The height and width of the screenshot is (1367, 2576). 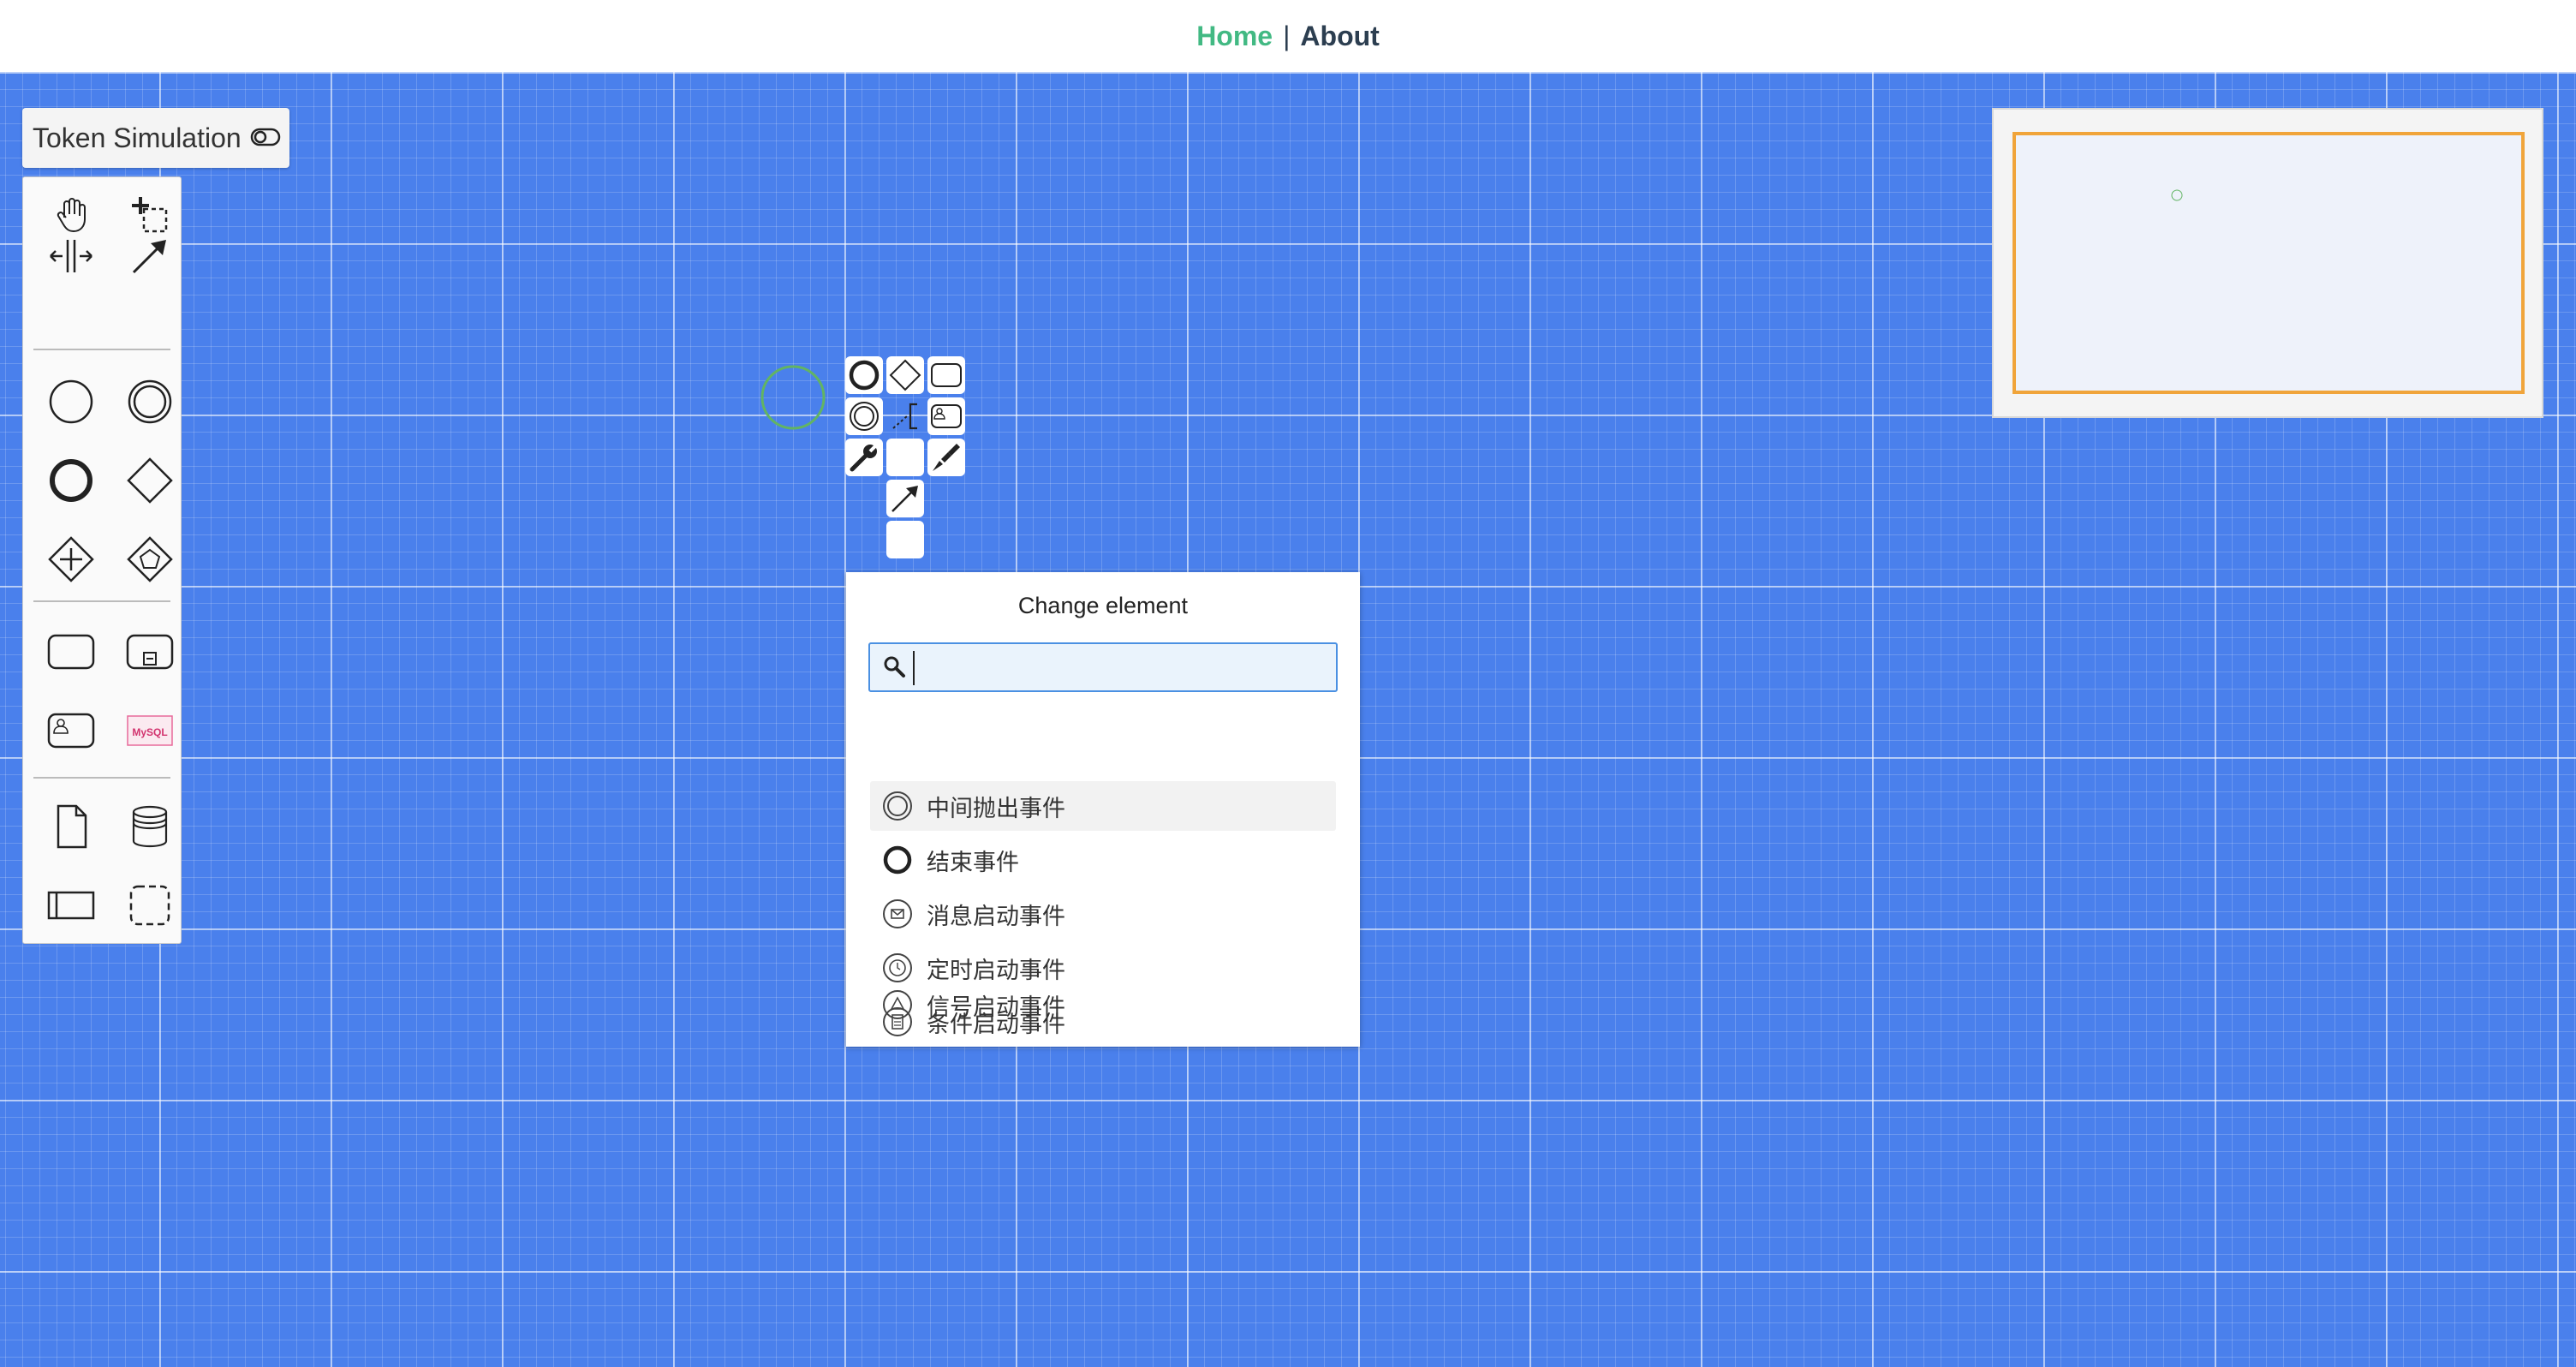 What do you see at coordinates (793, 399) in the screenshot?
I see `canvas-start-event` at bounding box center [793, 399].